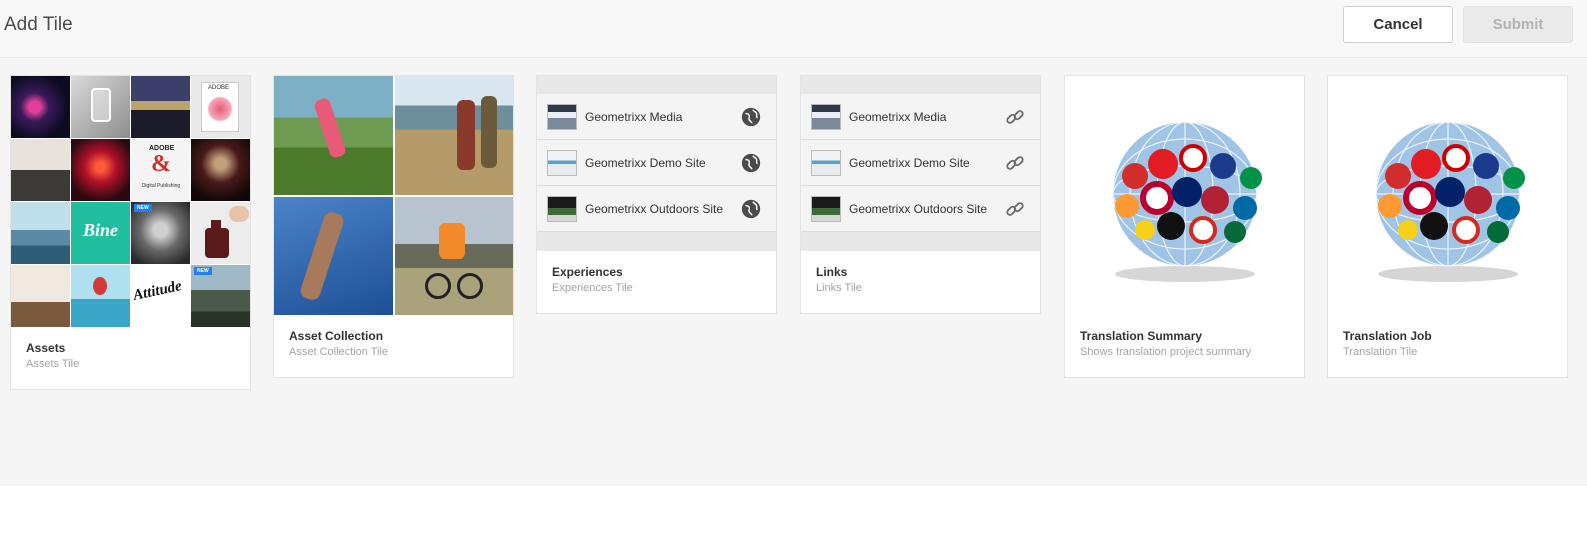  What do you see at coordinates (161, 186) in the screenshot?
I see `digital-publishing-label: Digital Publishing` at bounding box center [161, 186].